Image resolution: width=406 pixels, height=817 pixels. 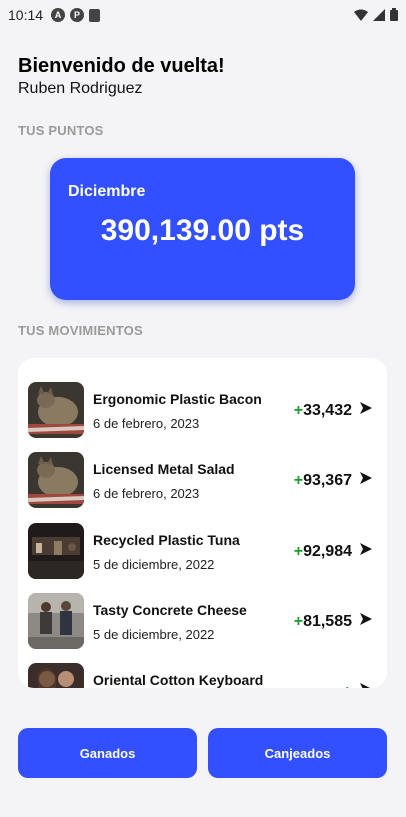 I want to click on points-value: 390,139.00 pts, so click(x=202, y=230).